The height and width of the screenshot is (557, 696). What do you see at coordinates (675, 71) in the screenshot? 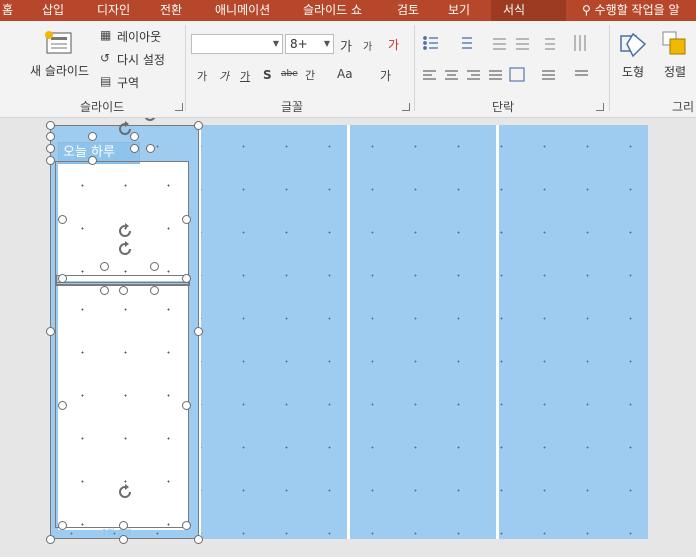
I see `arrange-button: 정렬` at bounding box center [675, 71].